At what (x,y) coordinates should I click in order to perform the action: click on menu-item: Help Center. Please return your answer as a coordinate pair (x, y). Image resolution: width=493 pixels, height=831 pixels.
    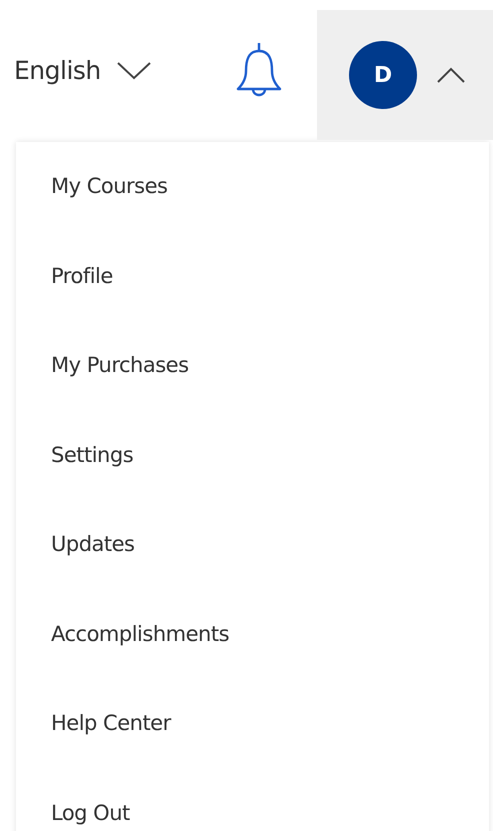
    Looking at the image, I should click on (252, 723).